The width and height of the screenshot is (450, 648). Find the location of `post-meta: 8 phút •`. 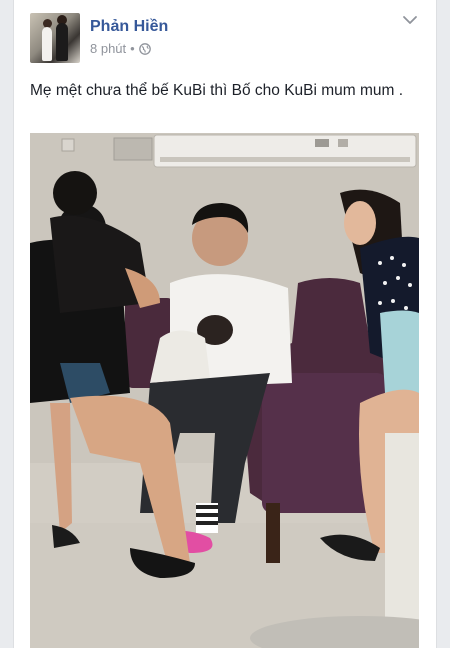

post-meta: 8 phút • is located at coordinates (120, 48).